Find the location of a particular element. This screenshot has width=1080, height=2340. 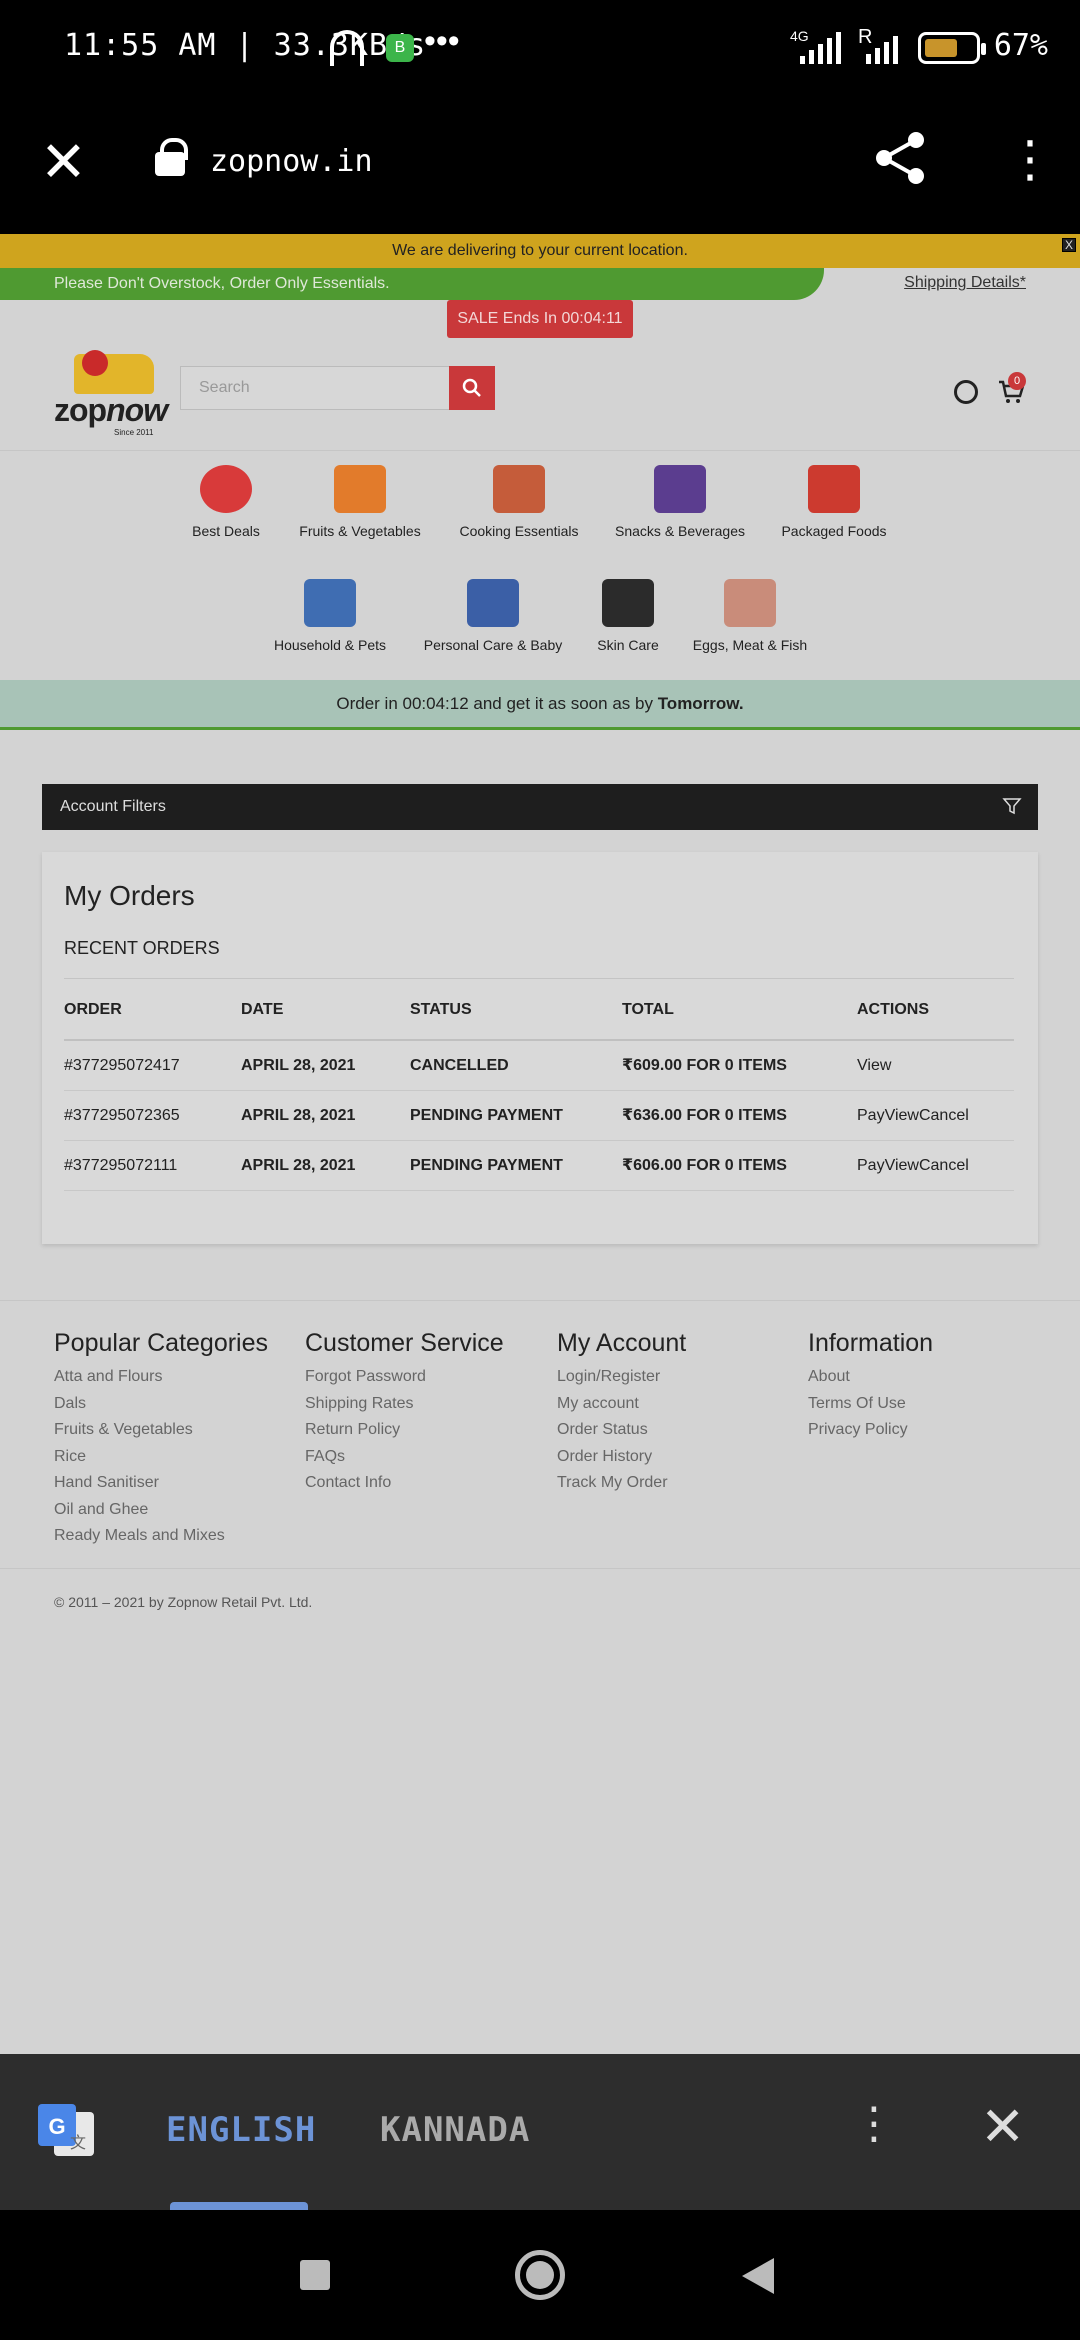

personal-care-baby-icon is located at coordinates (493, 603).